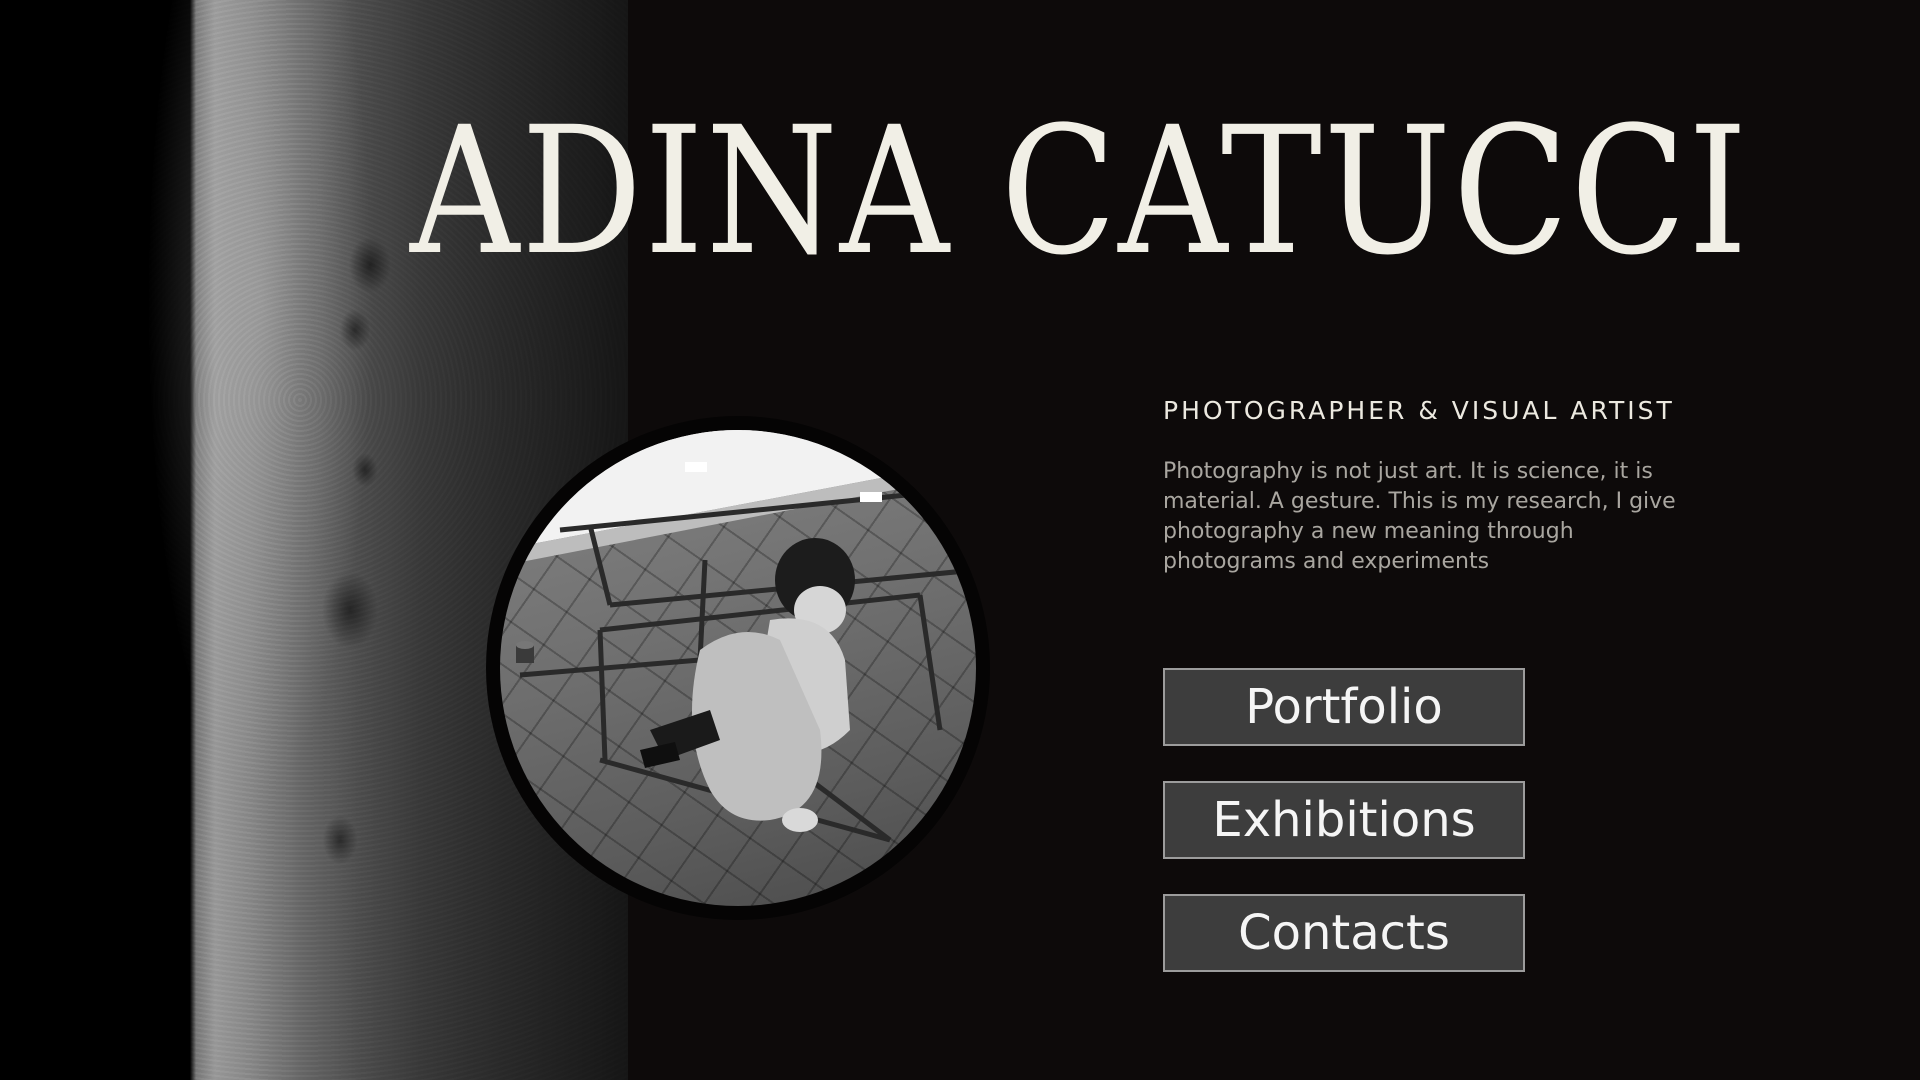  Describe the element at coordinates (738, 636) in the screenshot. I see `portrait-illustration` at that location.